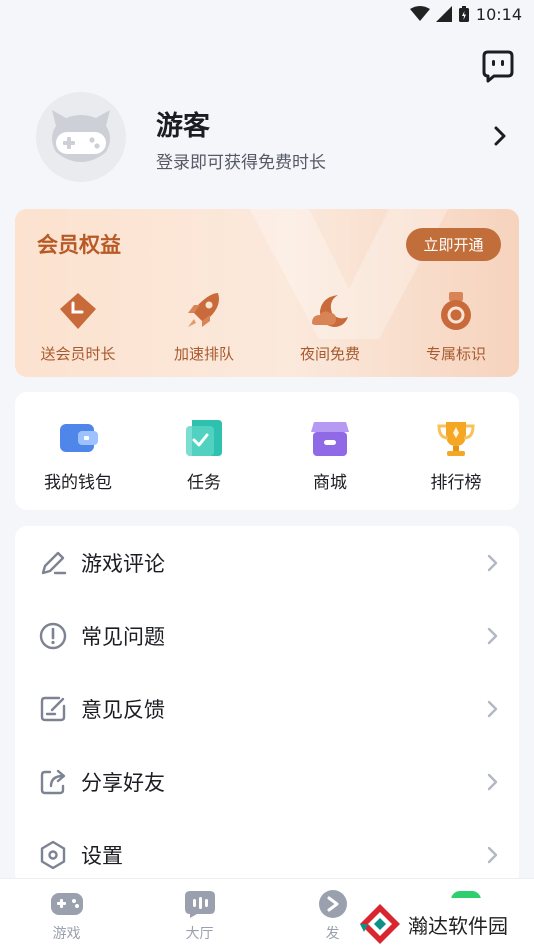  I want to click on trophy-icon, so click(456, 439).